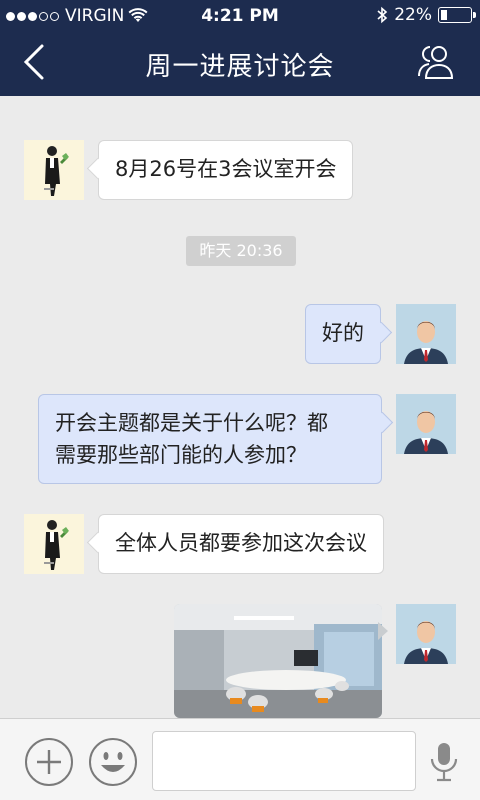  Describe the element at coordinates (437, 62) in the screenshot. I see `people-icon` at that location.